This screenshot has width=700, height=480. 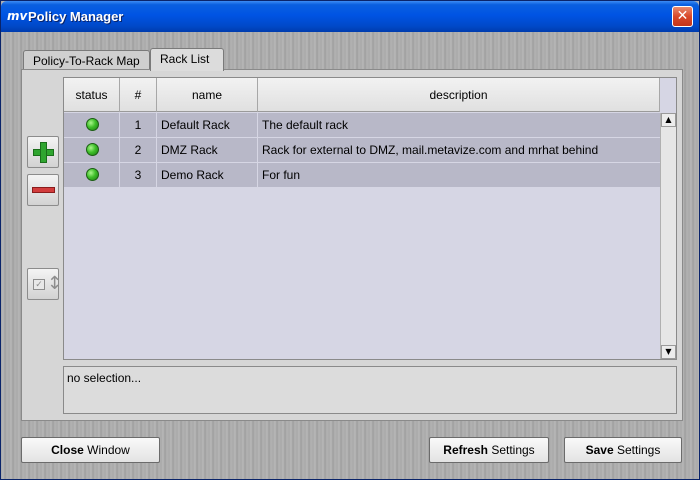 I want to click on number-cell: 3, so click(x=138, y=175).